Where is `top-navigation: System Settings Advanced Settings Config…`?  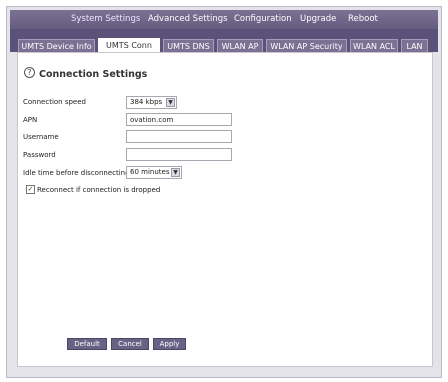 top-navigation: System Settings Advanced Settings Config… is located at coordinates (224, 19).